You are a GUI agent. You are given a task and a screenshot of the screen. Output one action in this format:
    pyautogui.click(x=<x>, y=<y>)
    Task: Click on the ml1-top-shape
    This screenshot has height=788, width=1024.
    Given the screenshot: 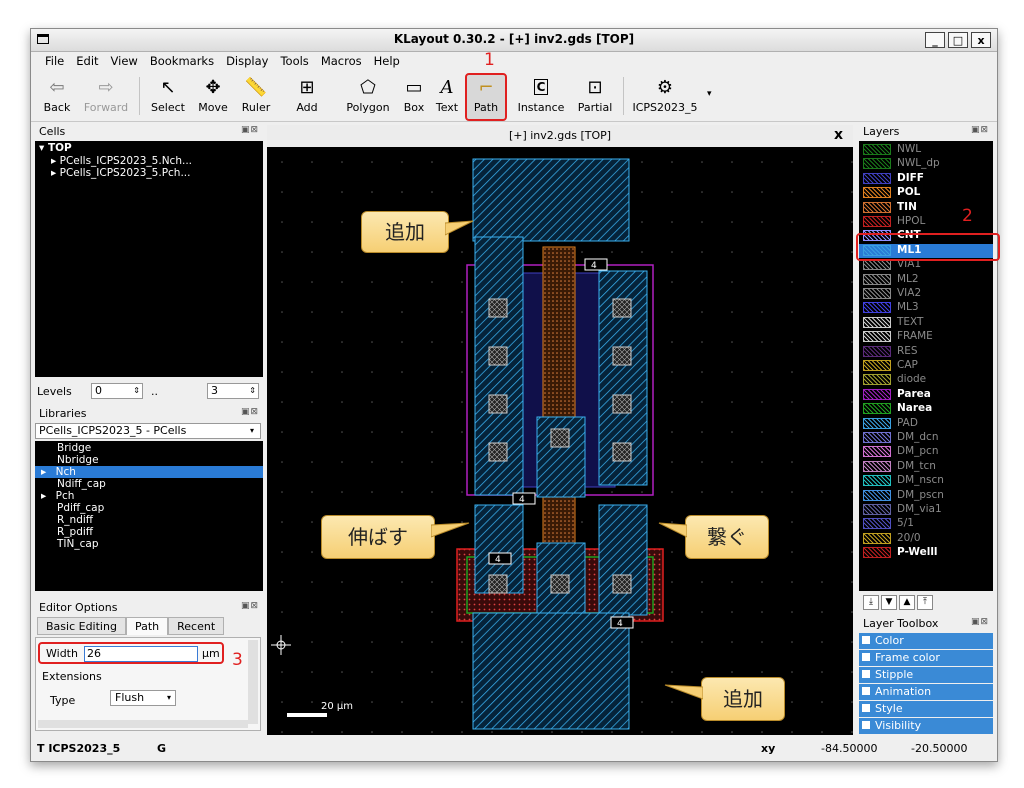 What is the action you would take?
    pyautogui.click(x=551, y=200)
    